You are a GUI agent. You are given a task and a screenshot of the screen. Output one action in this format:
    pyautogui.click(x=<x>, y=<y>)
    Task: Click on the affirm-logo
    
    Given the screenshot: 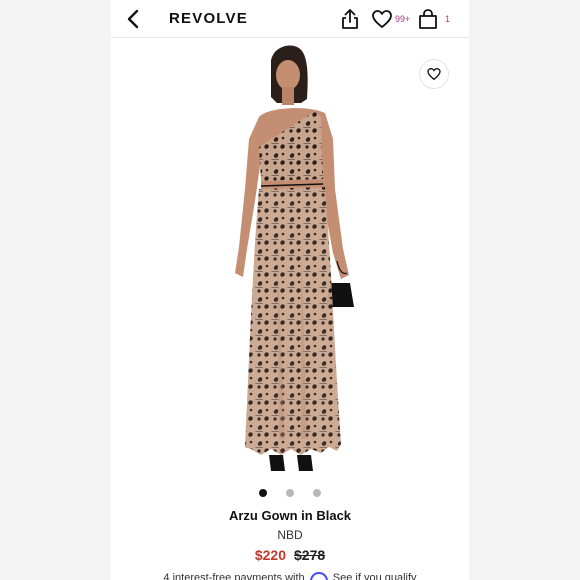 What is the action you would take?
    pyautogui.click(x=318, y=576)
    